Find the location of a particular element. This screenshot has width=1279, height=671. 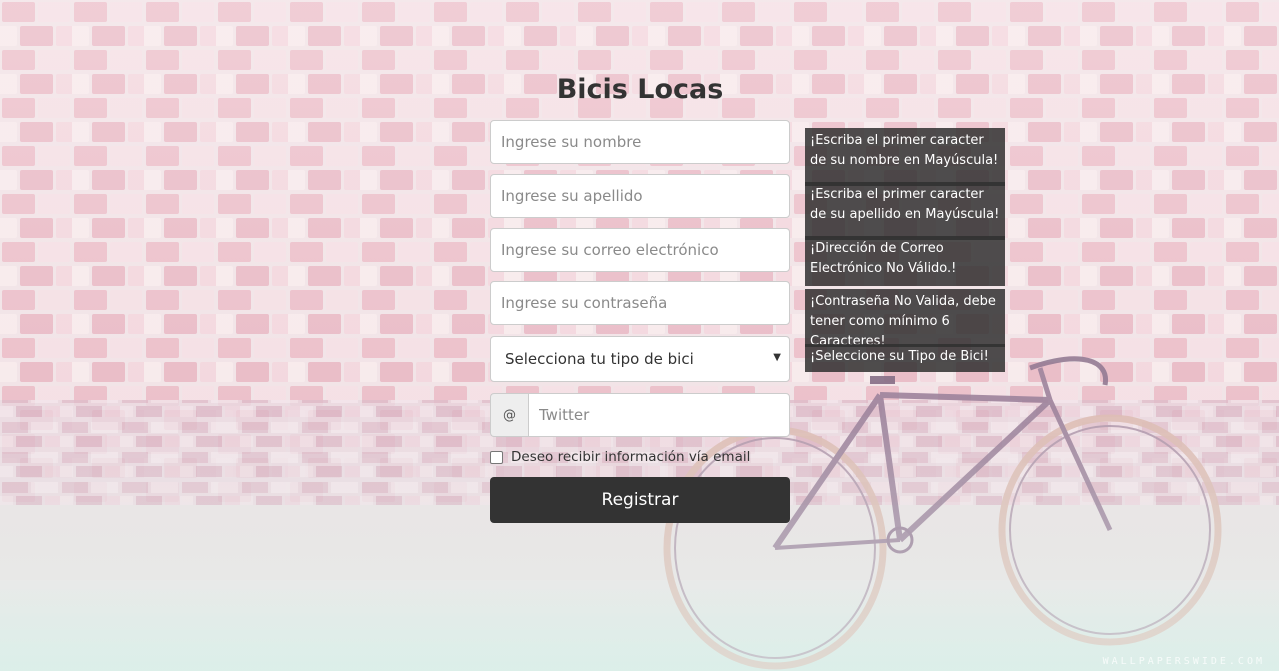

watermark: WALLPAPERSWIDE.COM is located at coordinates (1183, 661).